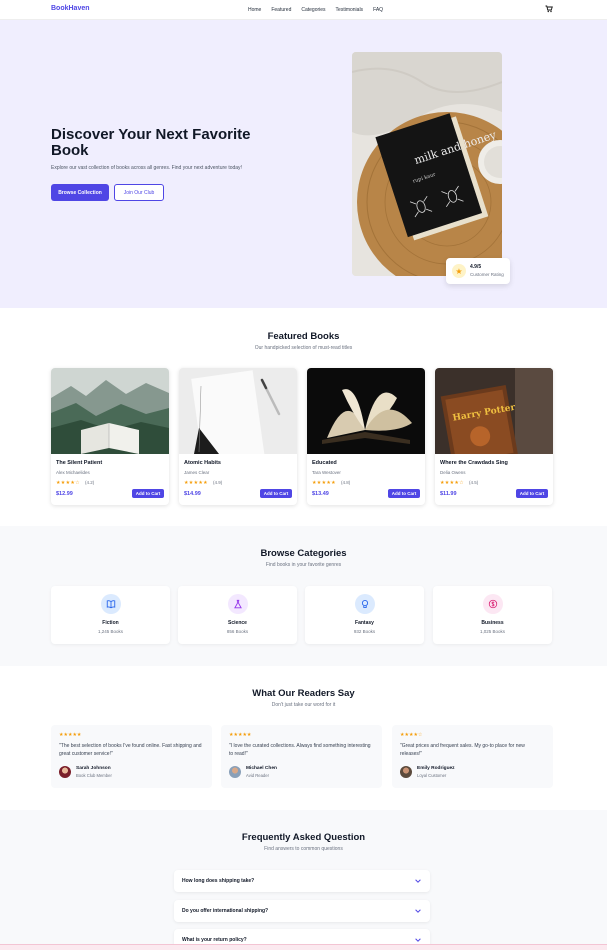 This screenshot has width=607, height=950. Describe the element at coordinates (303, 947) in the screenshot. I see `bottom-strip` at that location.